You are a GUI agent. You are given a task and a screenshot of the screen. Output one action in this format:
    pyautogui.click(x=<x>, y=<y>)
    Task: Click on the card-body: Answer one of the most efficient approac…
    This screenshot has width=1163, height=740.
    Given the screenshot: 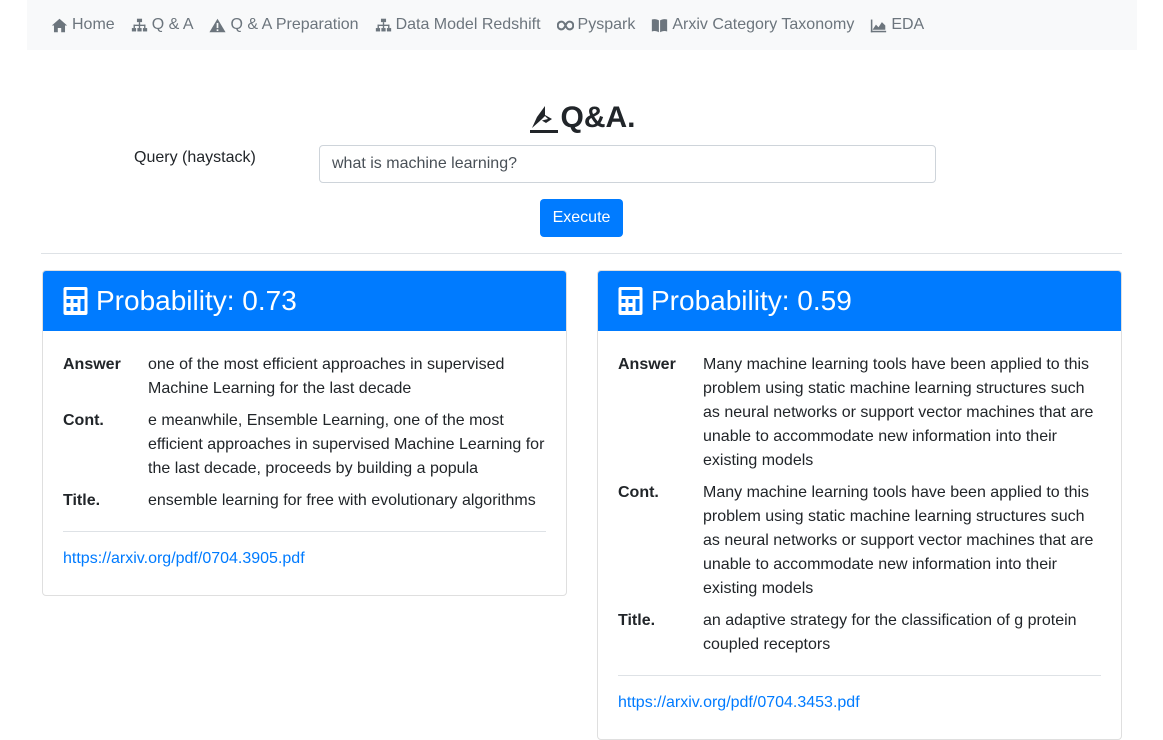 What is the action you would take?
    pyautogui.click(x=304, y=449)
    